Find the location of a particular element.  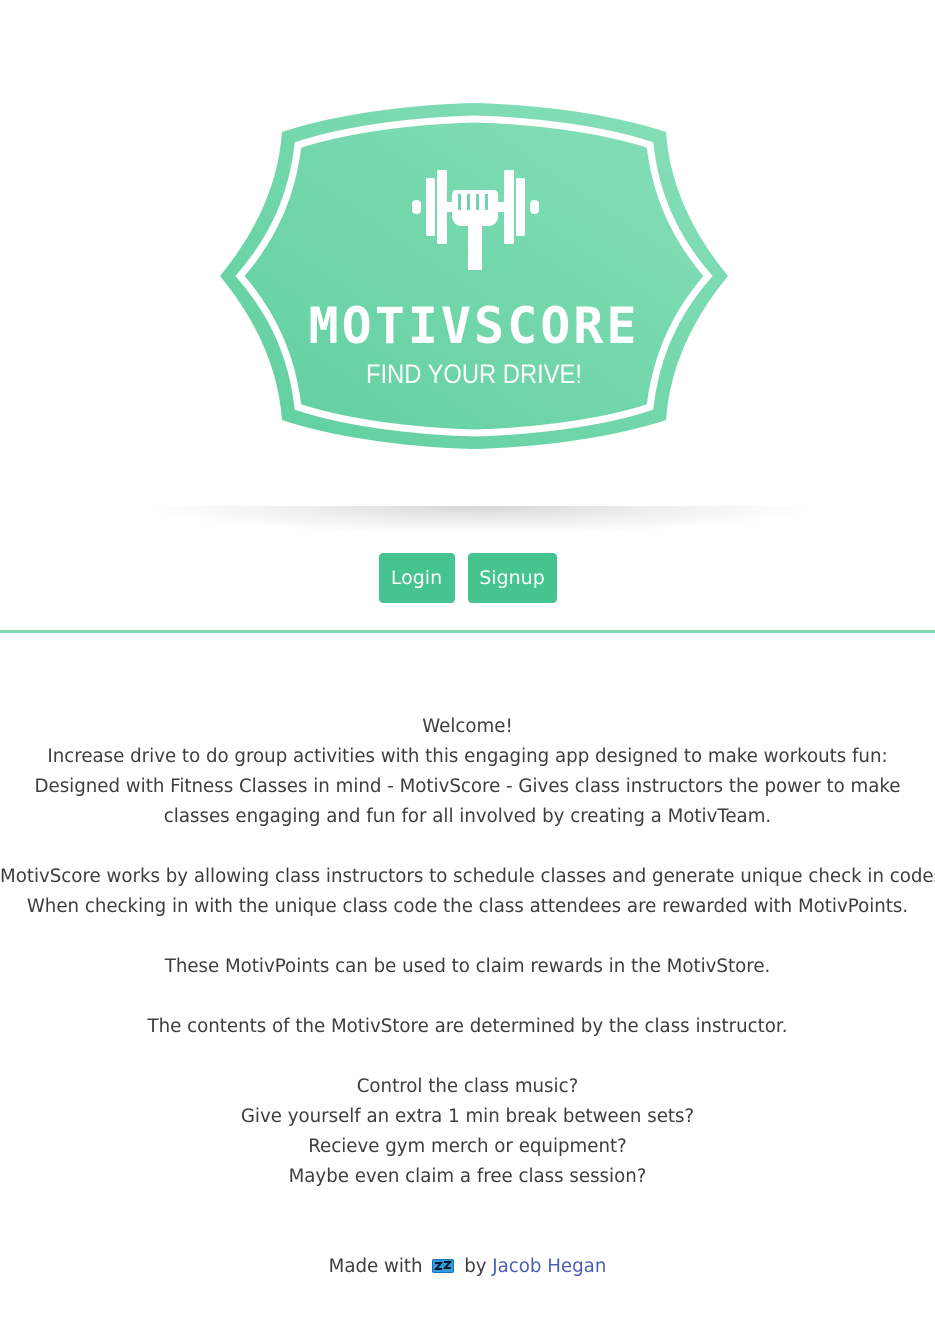

auth-buttons: Login Signup is located at coordinates (467, 578).